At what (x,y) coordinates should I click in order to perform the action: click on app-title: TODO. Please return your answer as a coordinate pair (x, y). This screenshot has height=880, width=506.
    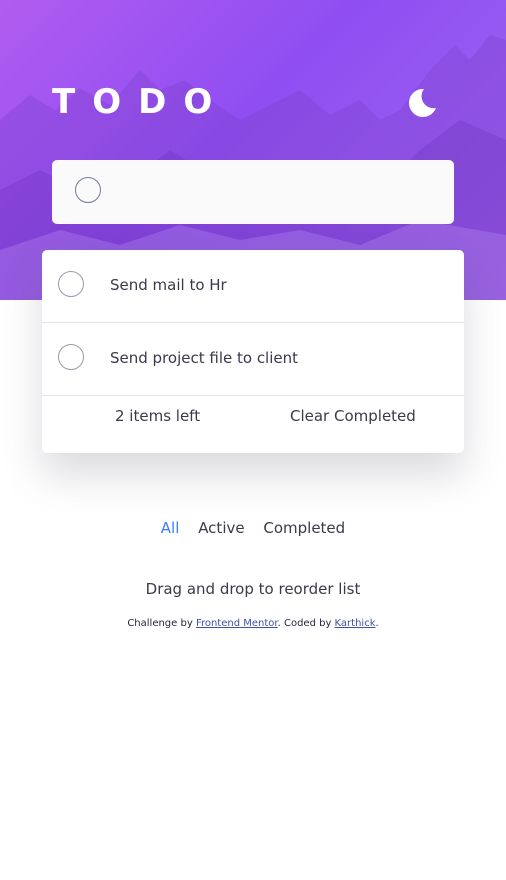
    Looking at the image, I should click on (141, 102).